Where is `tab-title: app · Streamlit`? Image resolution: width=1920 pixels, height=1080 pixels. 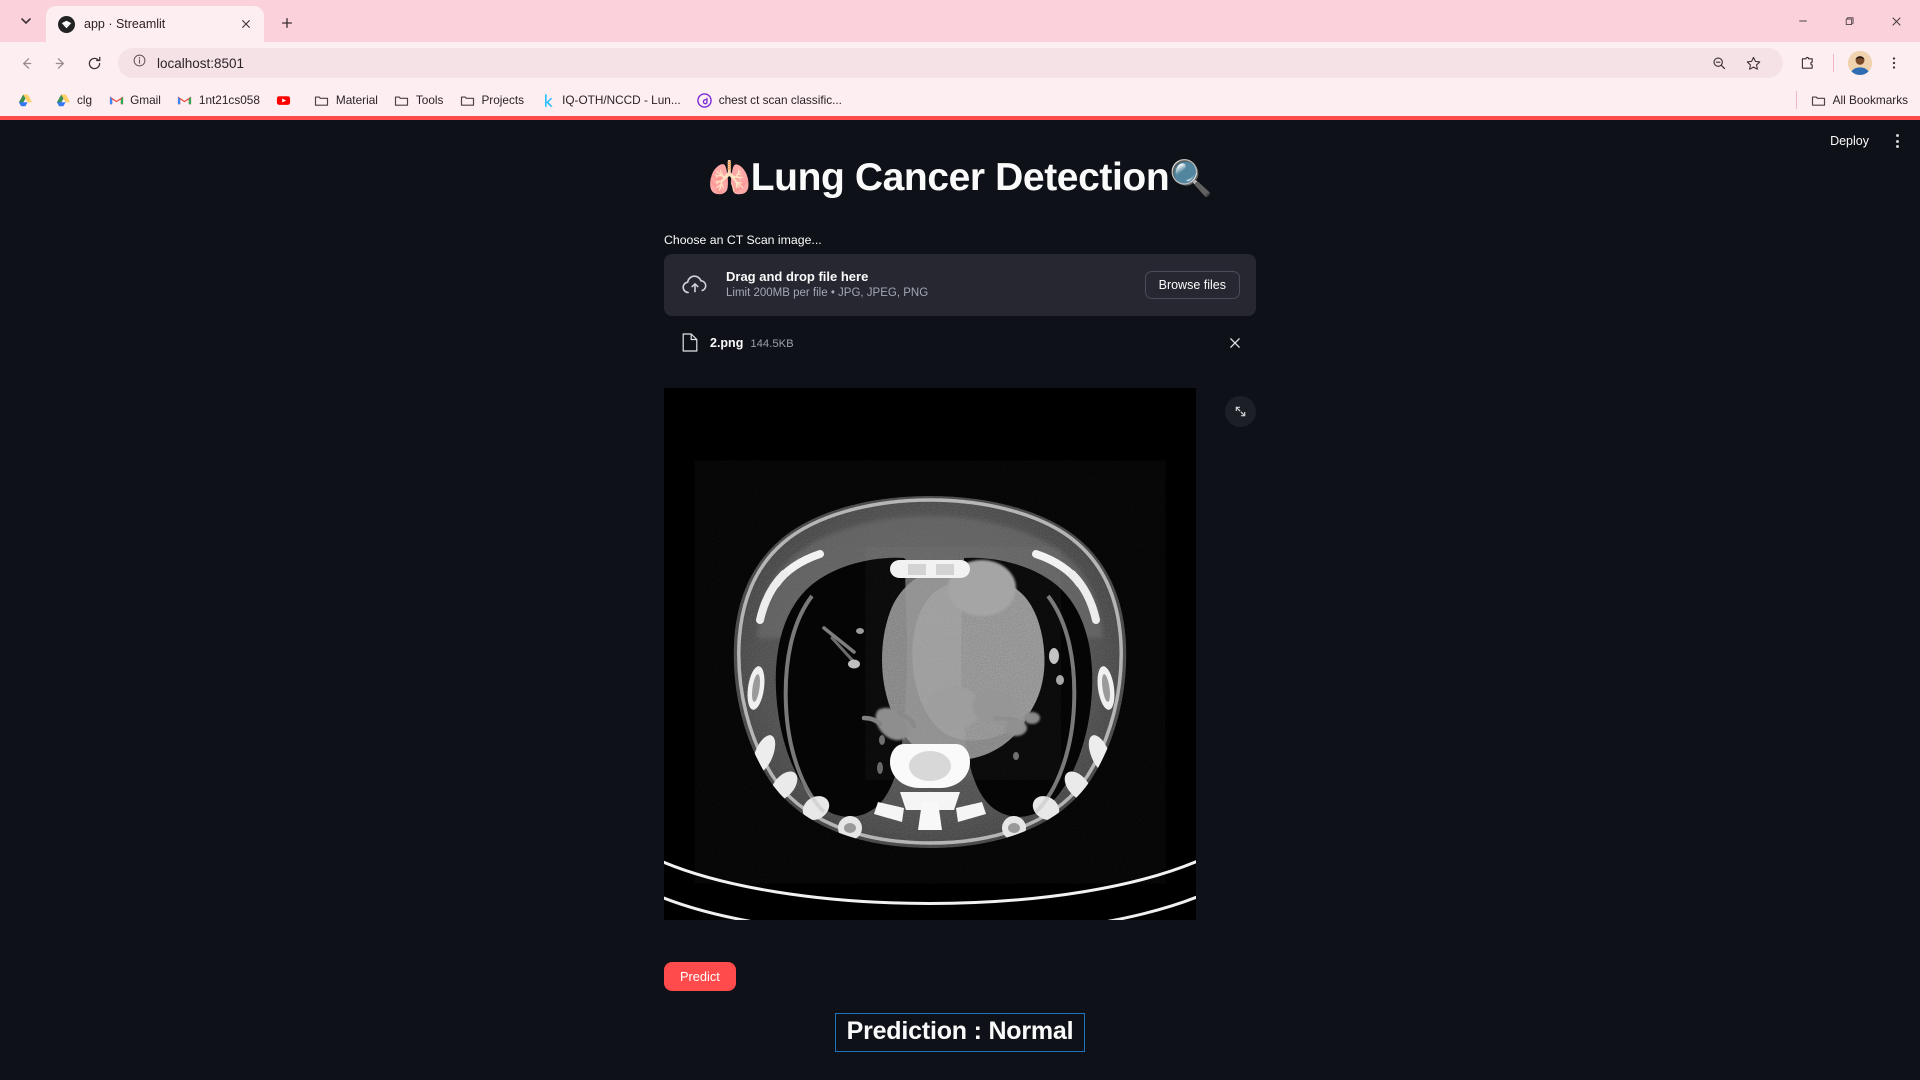
tab-title: app · Streamlit is located at coordinates (125, 24).